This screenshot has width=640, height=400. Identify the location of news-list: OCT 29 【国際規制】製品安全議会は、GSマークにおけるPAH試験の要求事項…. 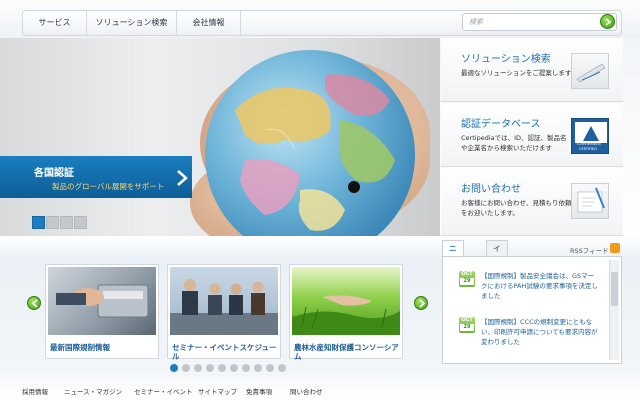
(532, 310).